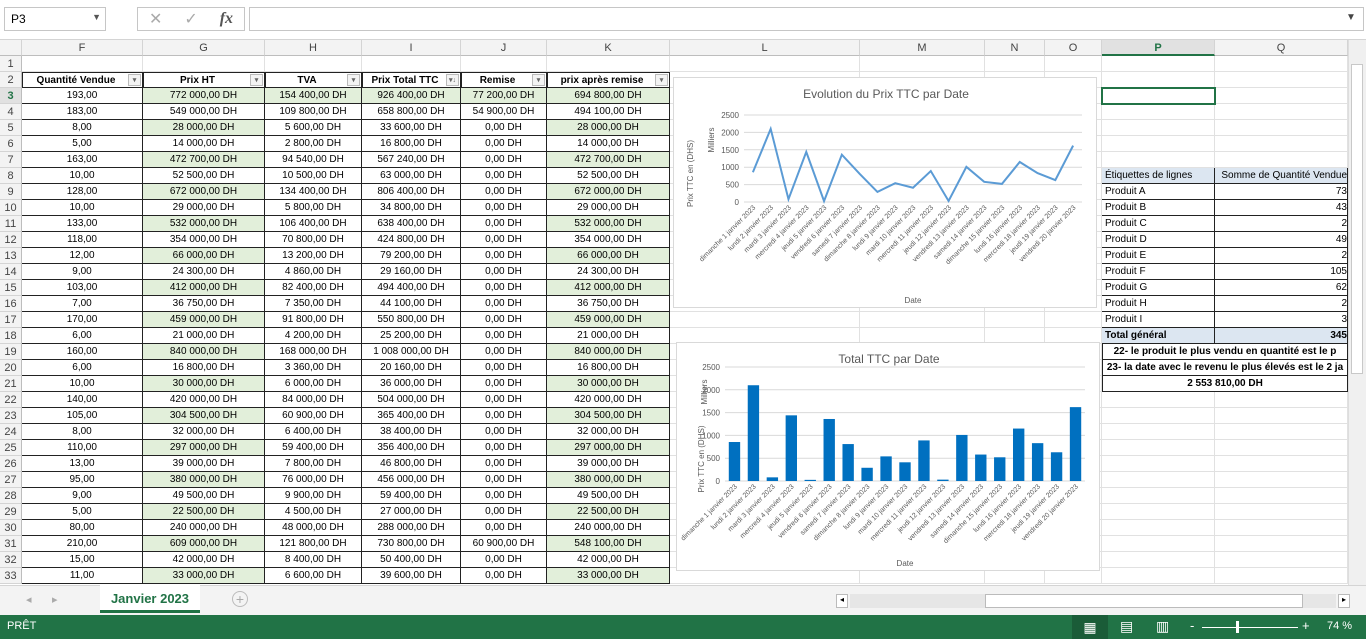 Image resolution: width=1366 pixels, height=639 pixels. Describe the element at coordinates (82, 144) in the screenshot. I see `table-cell: 5,00` at that location.